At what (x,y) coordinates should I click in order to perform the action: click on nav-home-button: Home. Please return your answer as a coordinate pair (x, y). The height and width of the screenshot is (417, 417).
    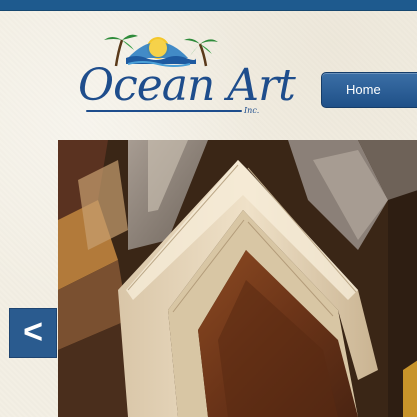
    Looking at the image, I should click on (369, 90).